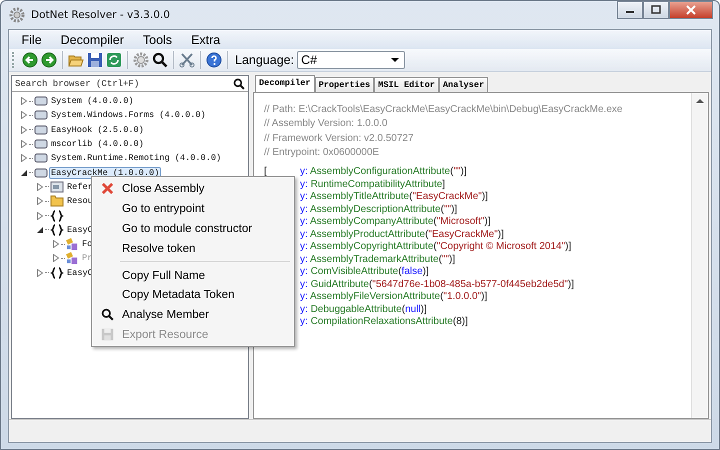  What do you see at coordinates (158, 248) in the screenshot?
I see `menu-item: Resolve token` at bounding box center [158, 248].